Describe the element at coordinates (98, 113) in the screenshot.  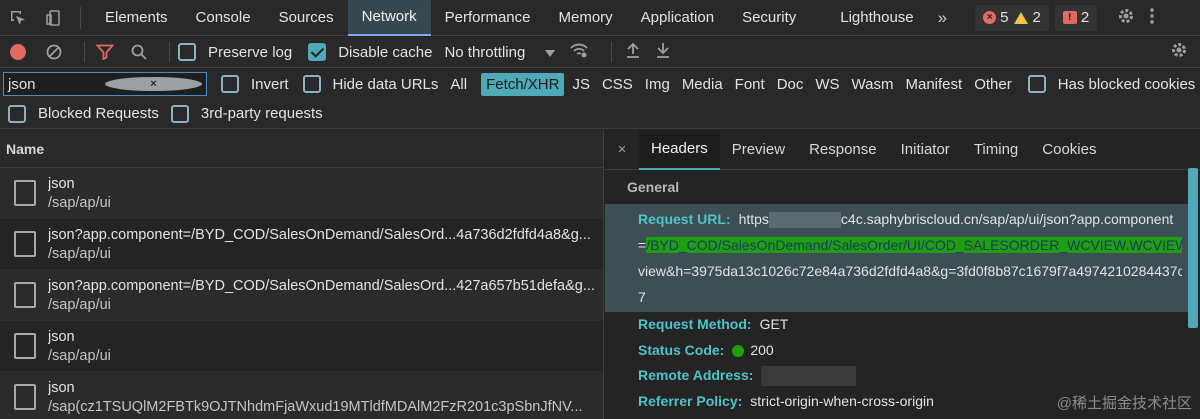
I see `blocked-requests-label: Blocked Requests` at that location.